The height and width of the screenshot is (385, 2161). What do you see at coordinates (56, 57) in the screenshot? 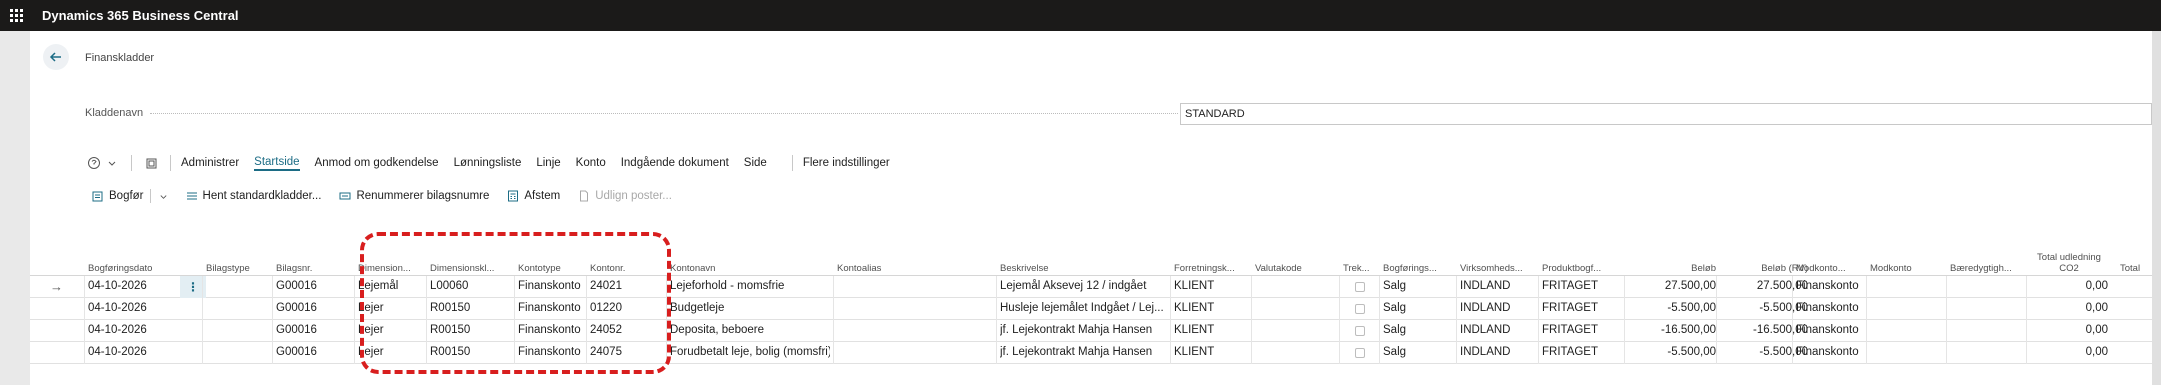
I see `back-button` at bounding box center [56, 57].